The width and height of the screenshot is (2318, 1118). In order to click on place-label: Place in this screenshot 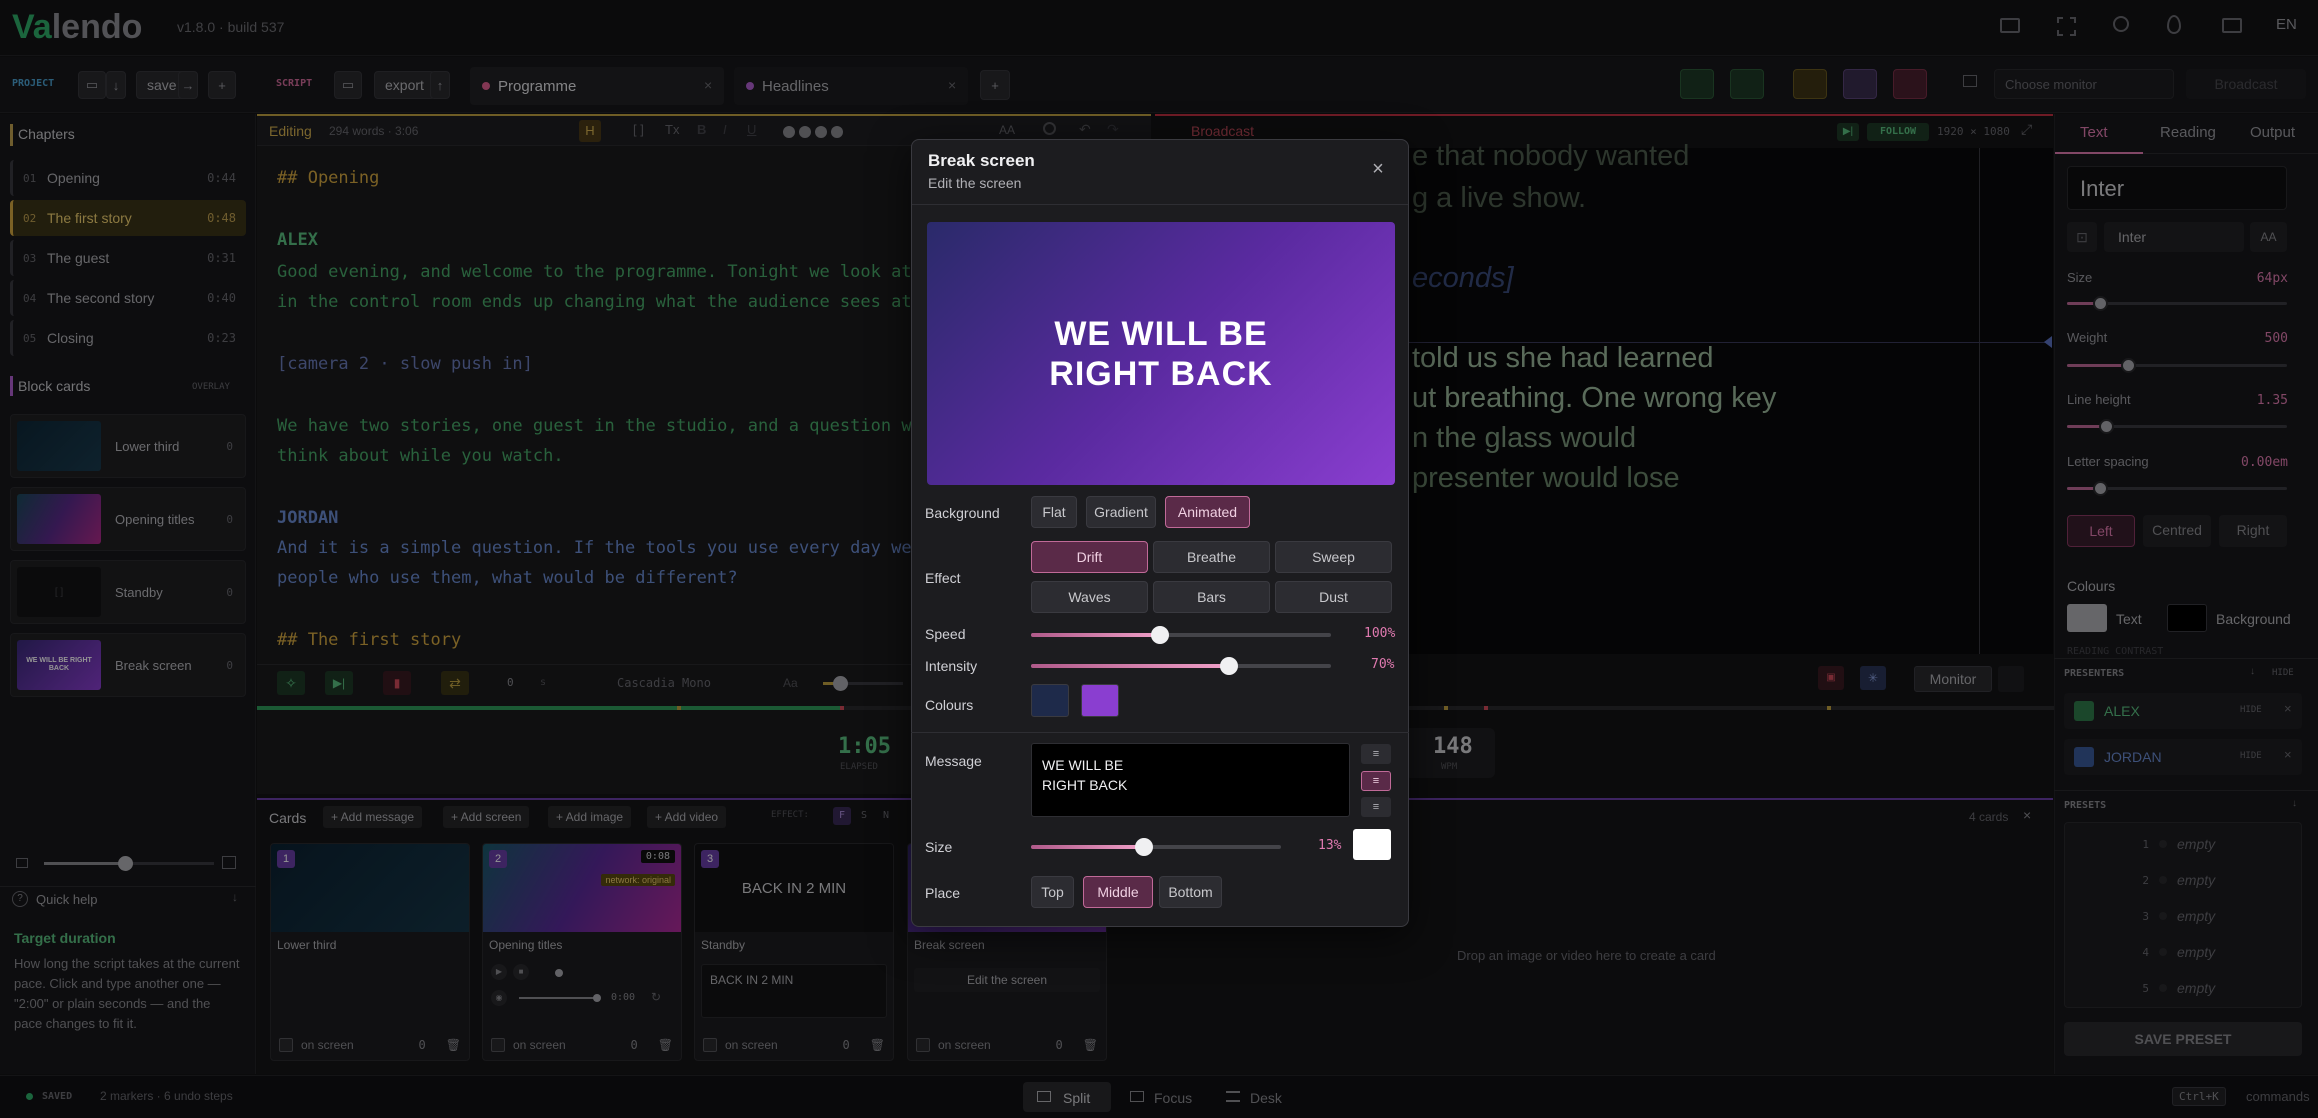, I will do `click(943, 893)`.